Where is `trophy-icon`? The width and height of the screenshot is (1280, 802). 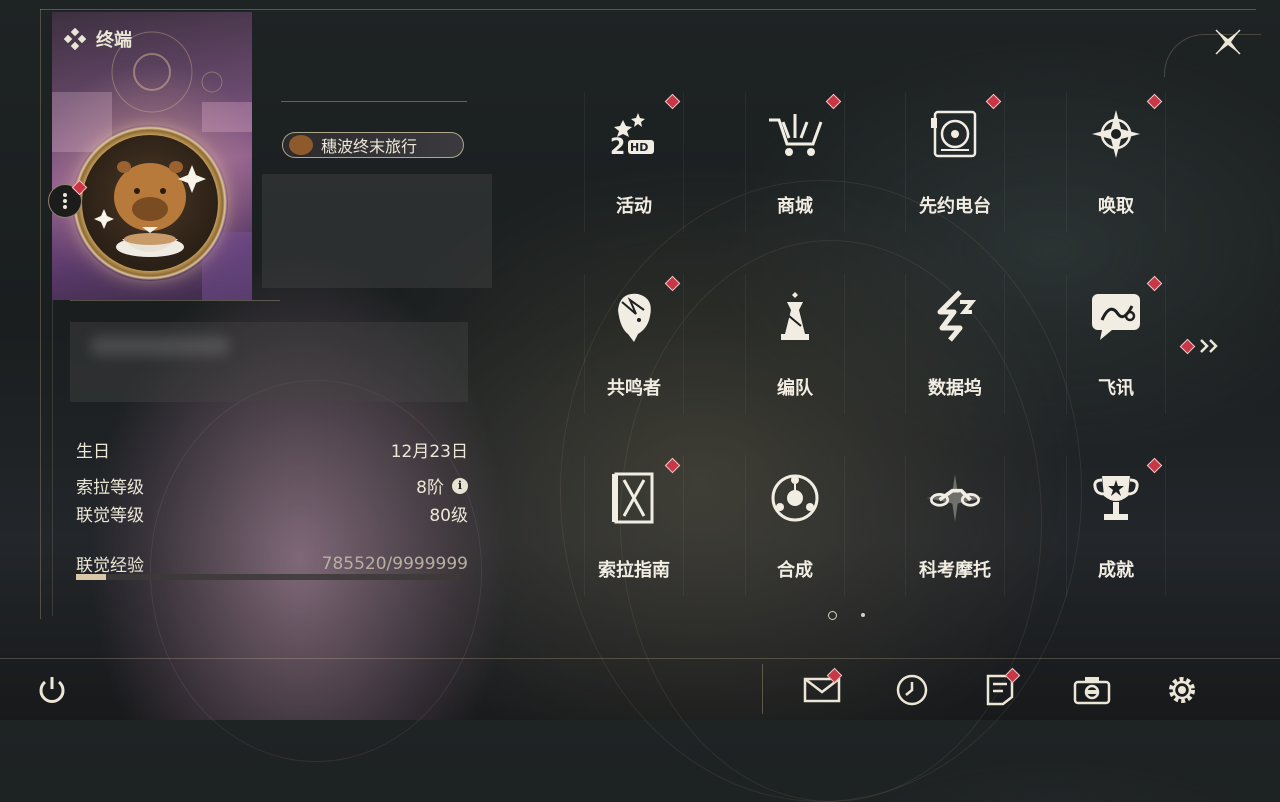
trophy-icon is located at coordinates (1116, 498).